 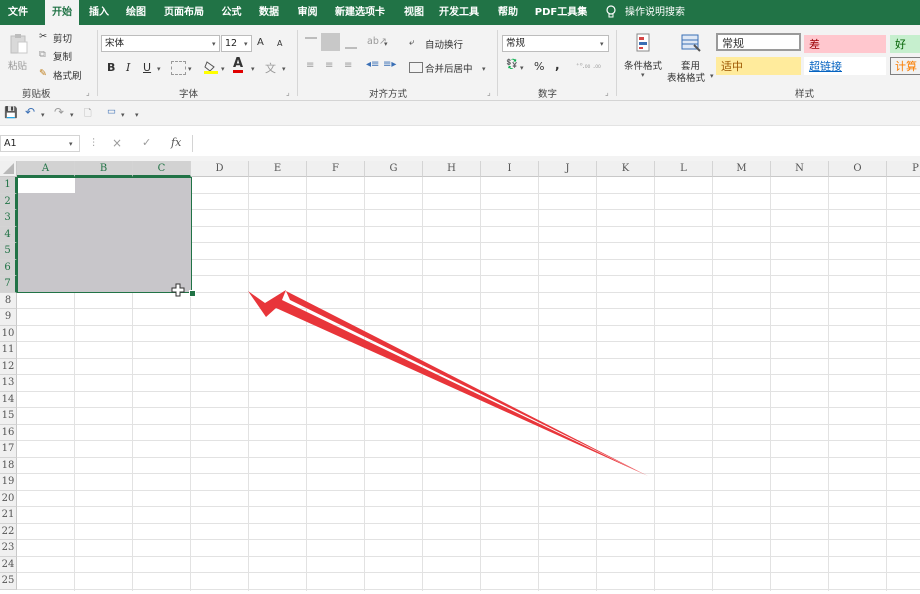 I want to click on italic-button: I, so click(x=128, y=67).